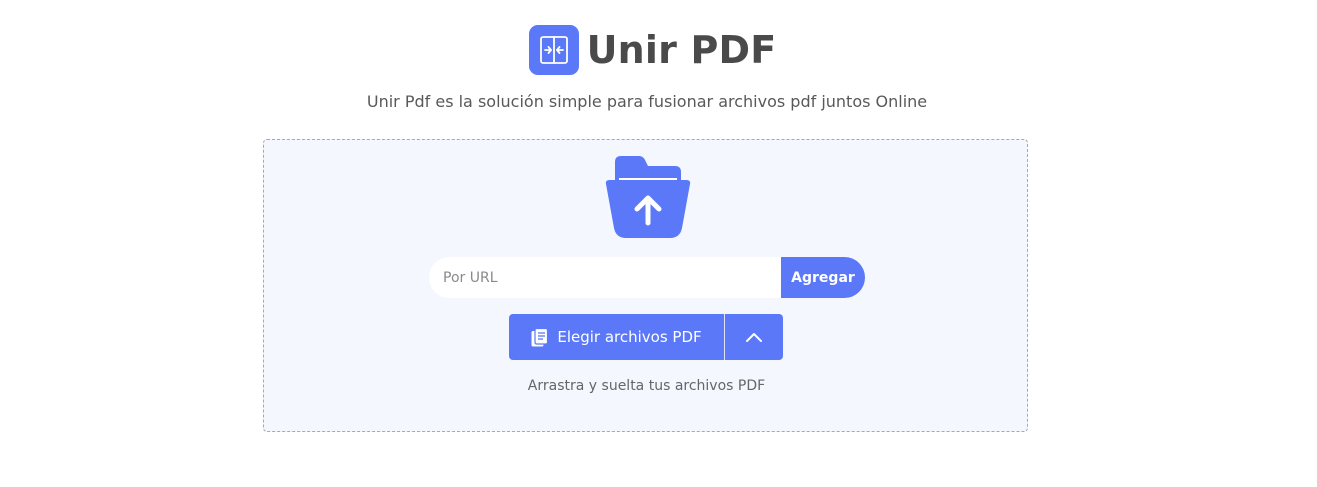  I want to click on page-title: Unir PDF, so click(681, 50).